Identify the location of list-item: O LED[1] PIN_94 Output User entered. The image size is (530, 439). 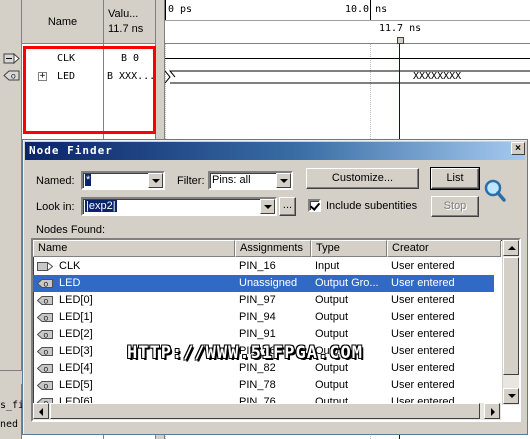
(263, 317).